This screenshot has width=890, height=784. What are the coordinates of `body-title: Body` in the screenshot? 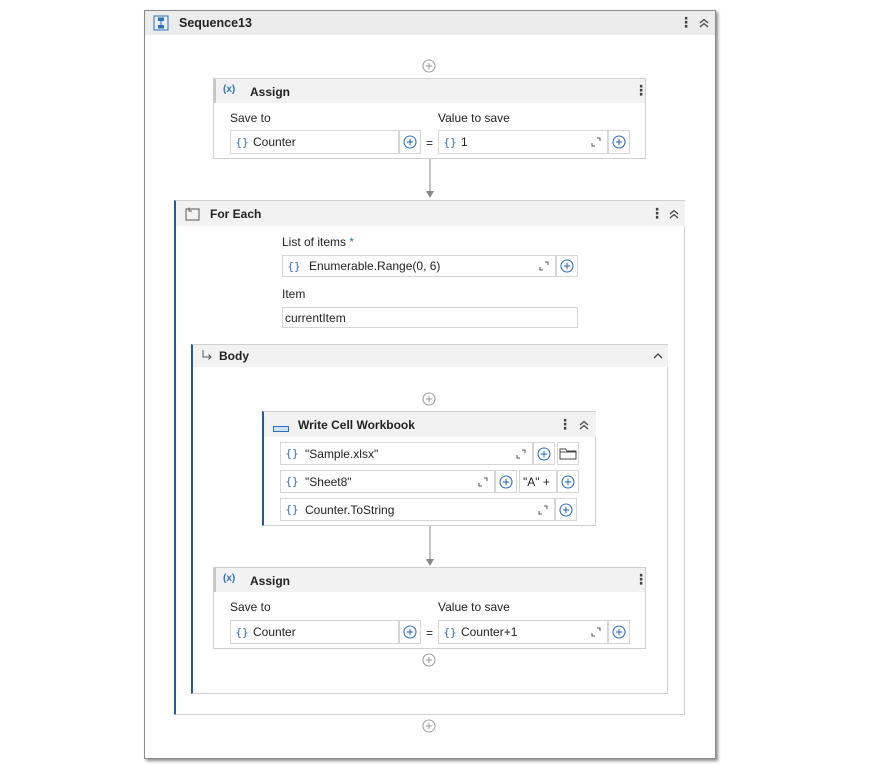 It's located at (234, 356).